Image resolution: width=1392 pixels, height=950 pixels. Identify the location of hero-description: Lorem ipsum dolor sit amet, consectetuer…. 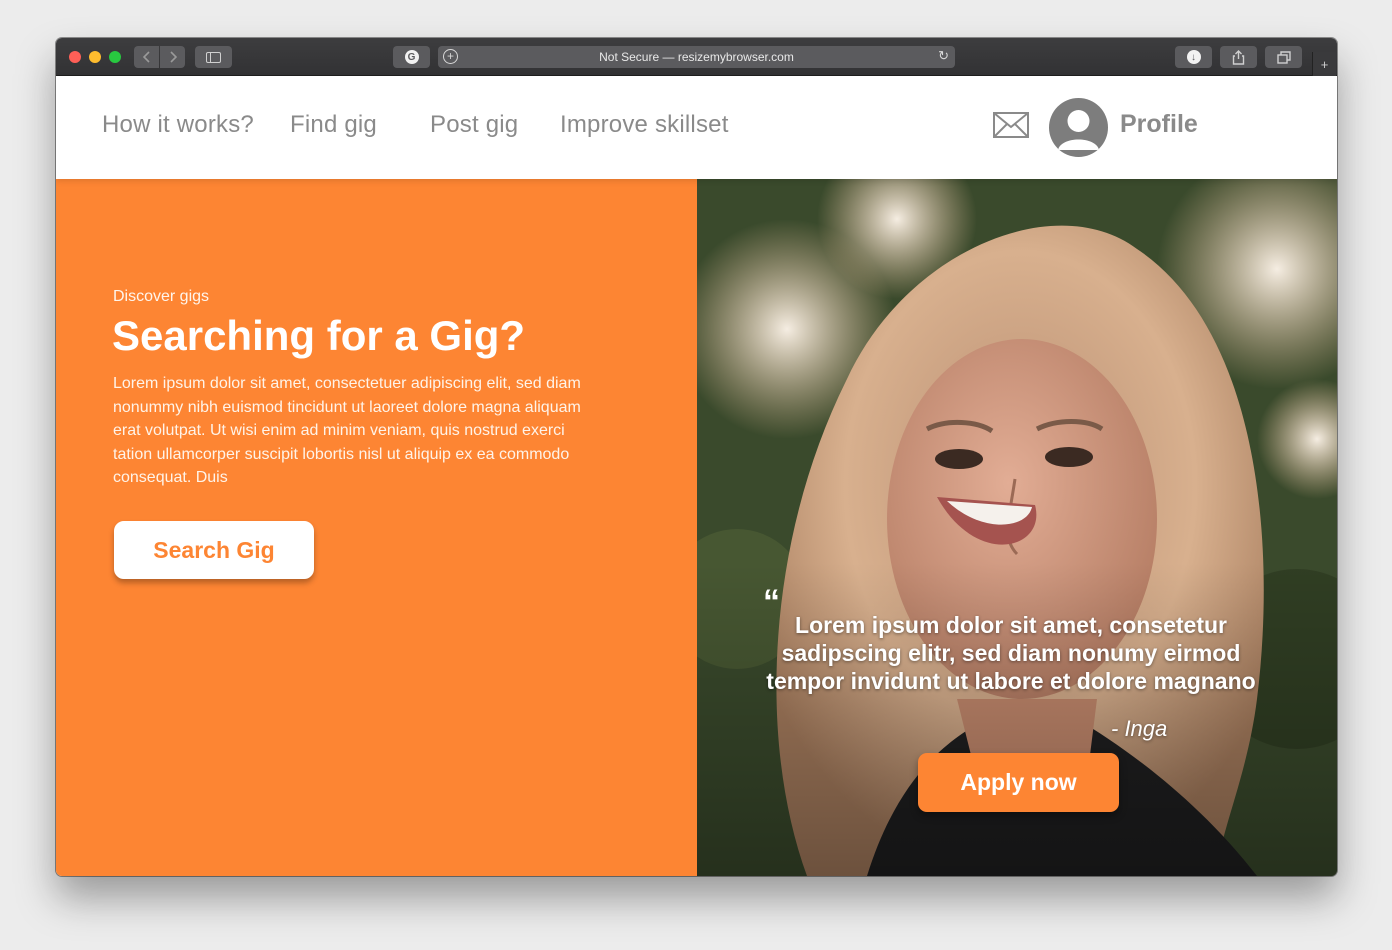
(347, 431).